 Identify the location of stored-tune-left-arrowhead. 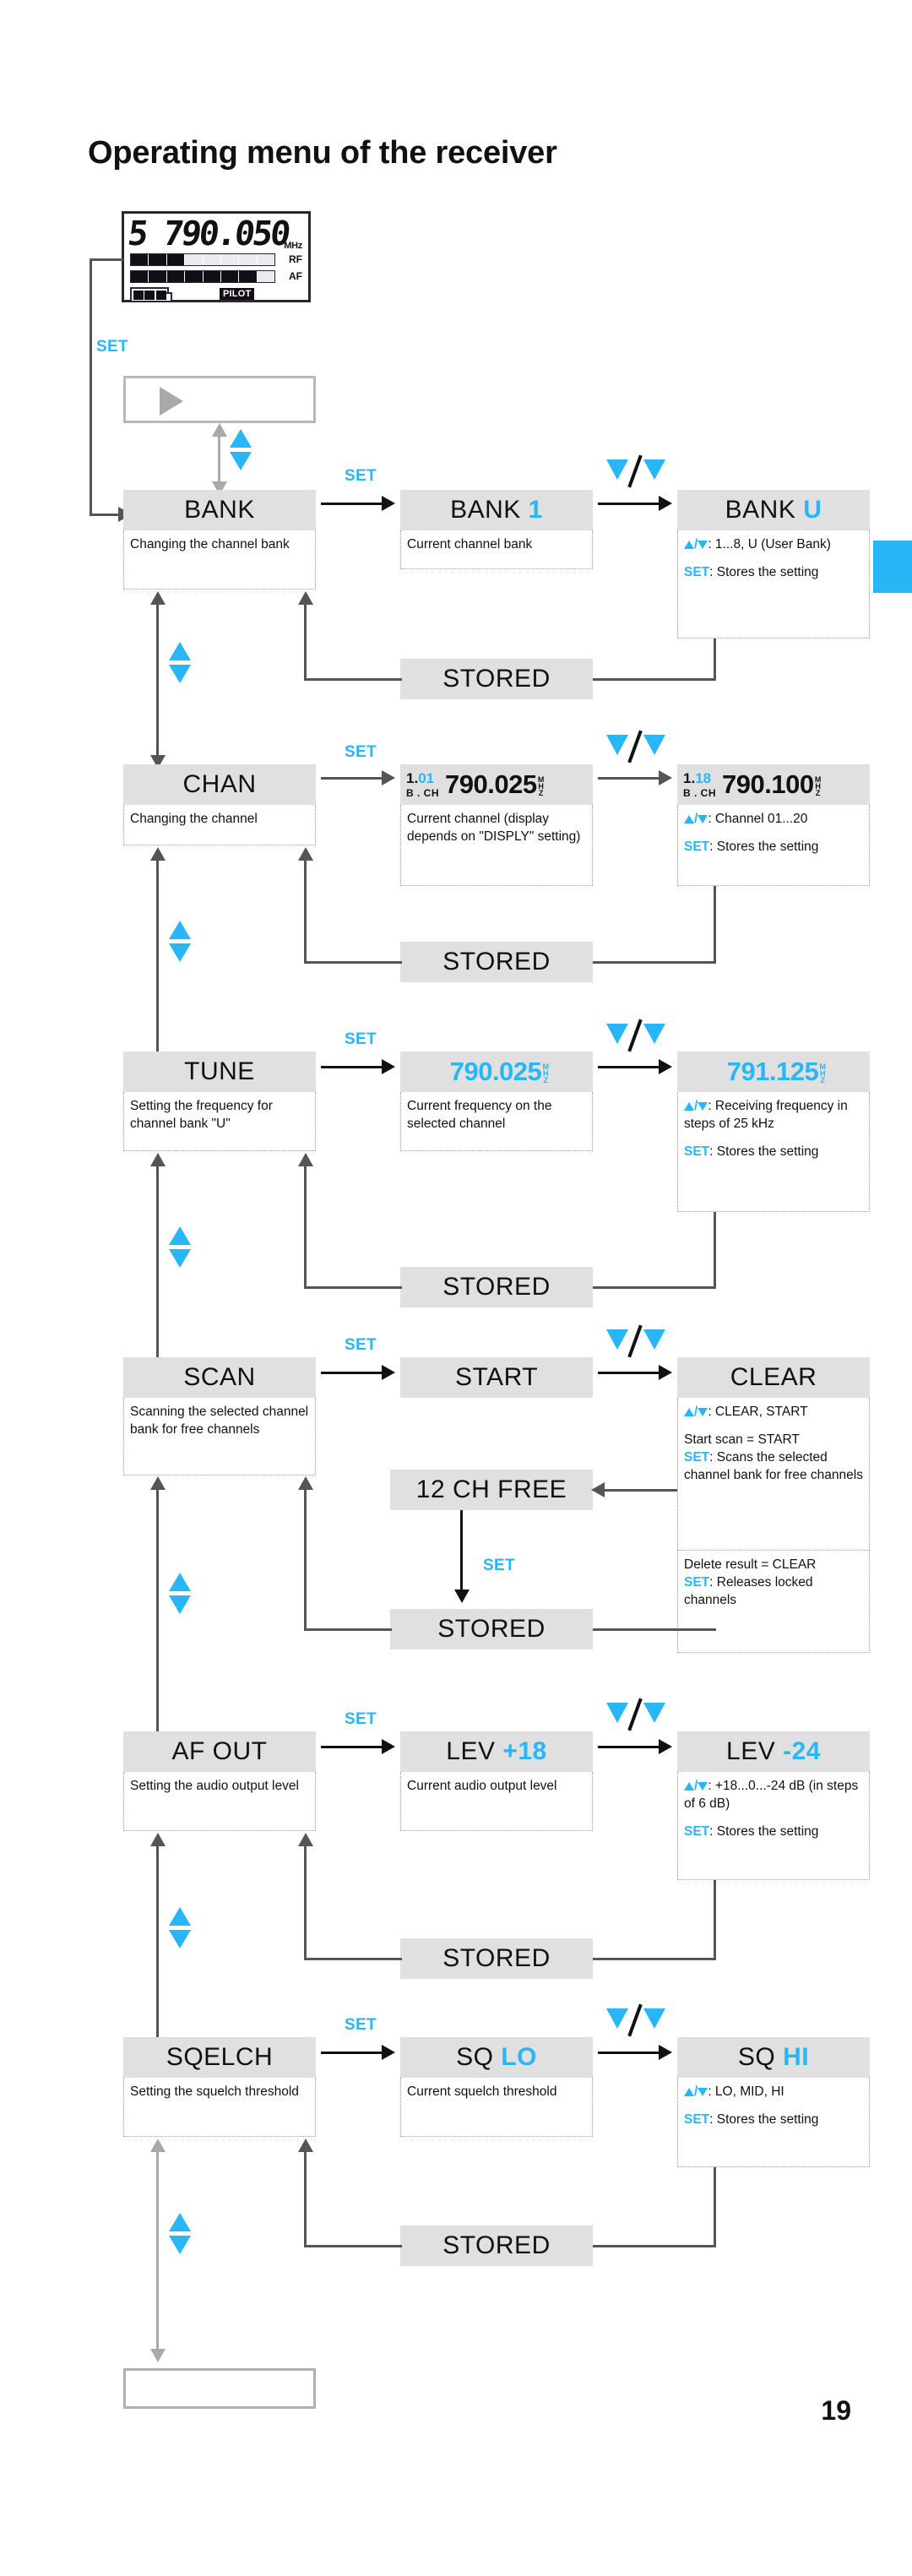
(305, 1159).